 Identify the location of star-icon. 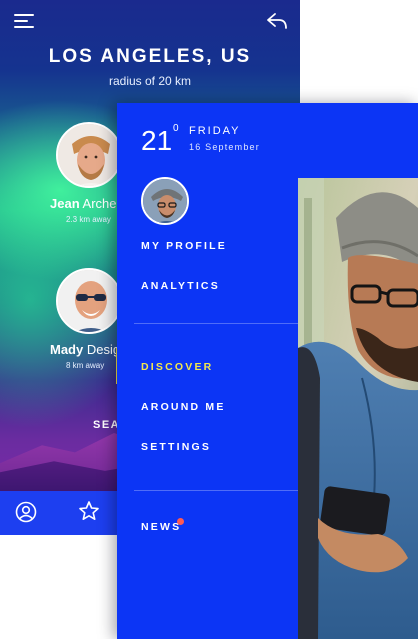
(89, 511).